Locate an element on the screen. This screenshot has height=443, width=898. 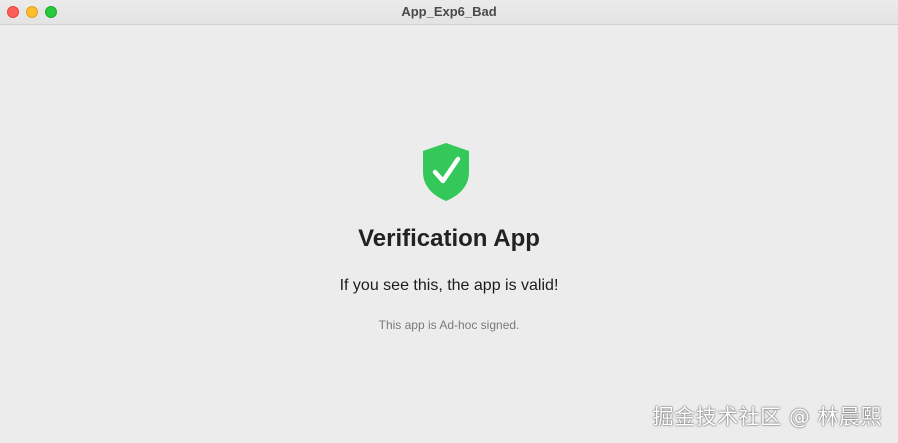
title-bar: App_Exp6_Bad is located at coordinates (449, 12).